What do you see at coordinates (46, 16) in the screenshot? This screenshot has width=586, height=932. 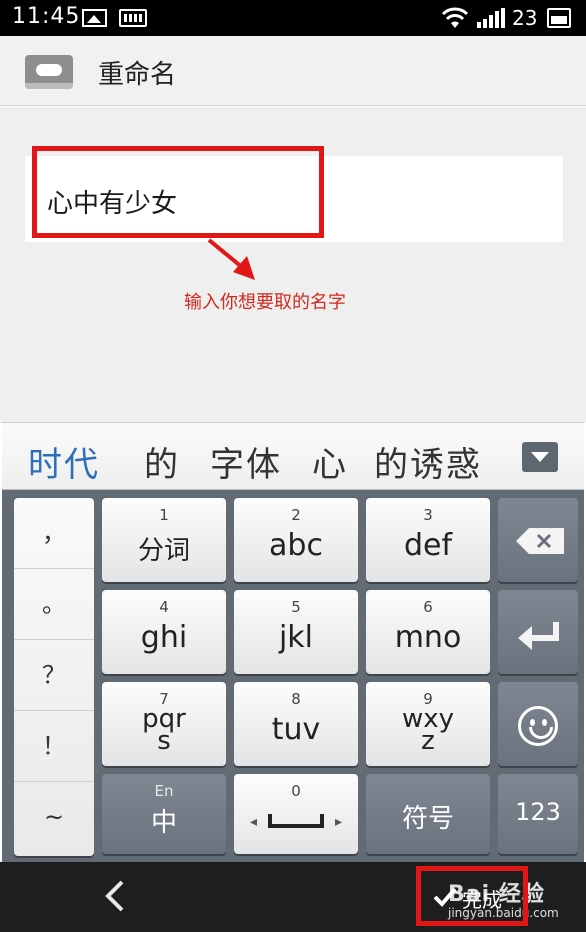 I see `status-time: 11:45` at bounding box center [46, 16].